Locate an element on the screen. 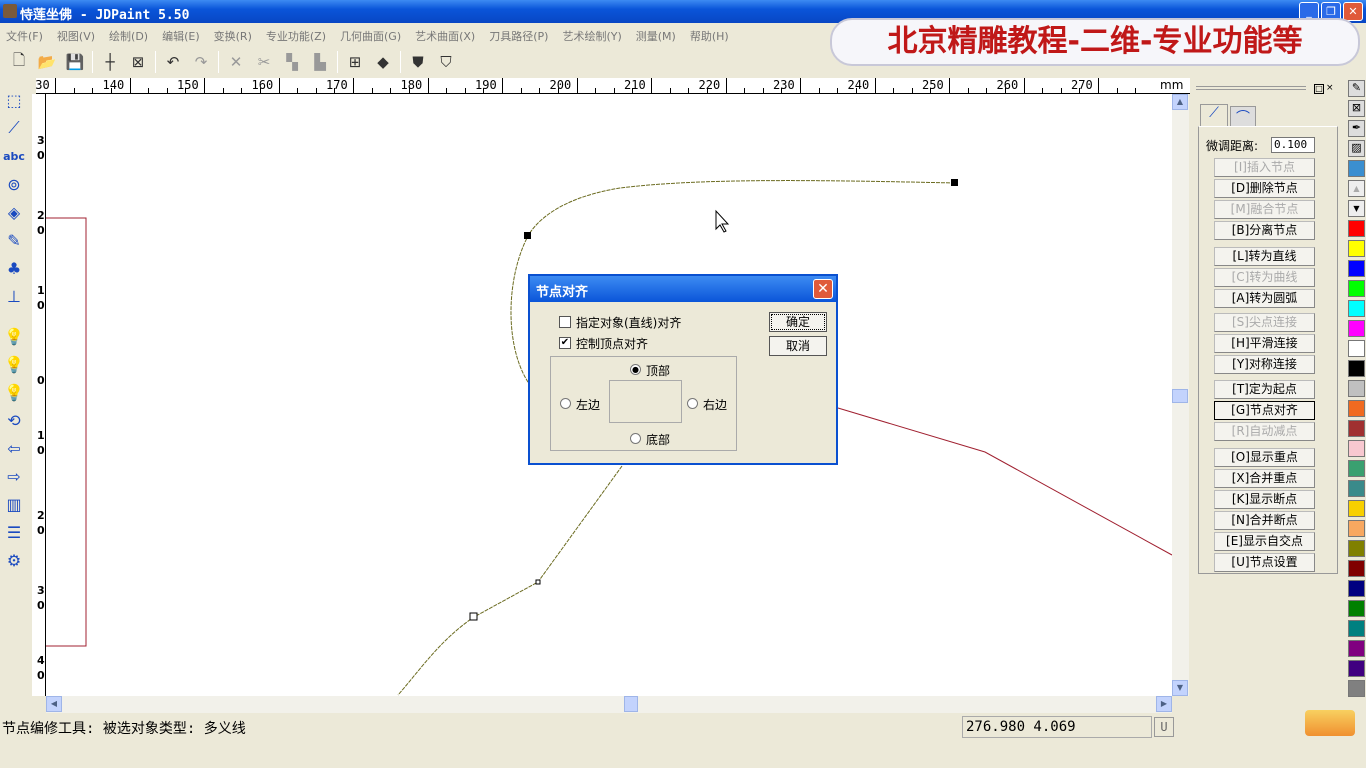  bulb-blue-tool: 💡 is located at coordinates (14, 336).